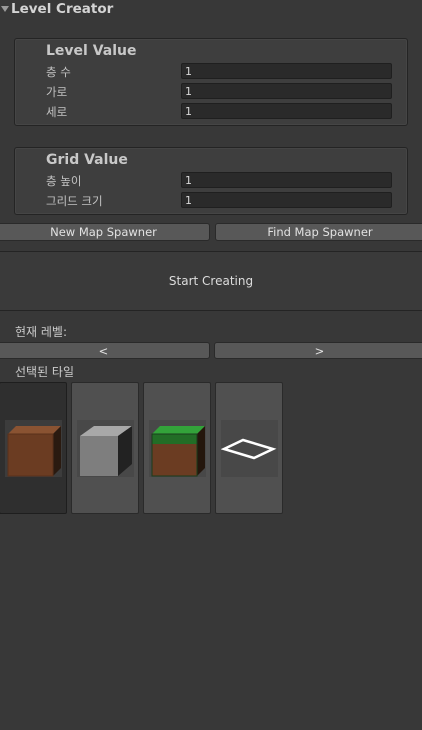 This screenshot has width=422, height=730. What do you see at coordinates (106, 451) in the screenshot?
I see `stone-cube-icon` at bounding box center [106, 451].